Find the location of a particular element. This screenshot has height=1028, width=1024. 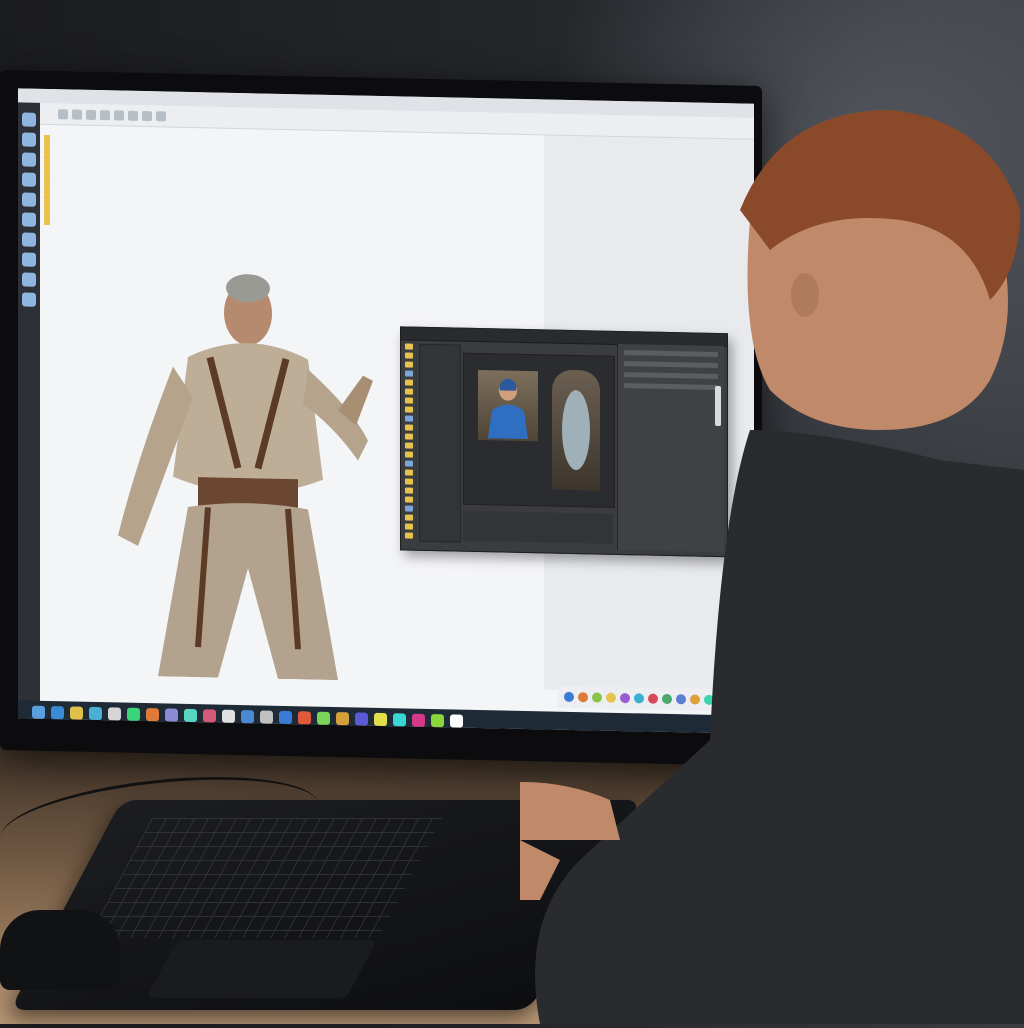

character-model is located at coordinates (248, 443).